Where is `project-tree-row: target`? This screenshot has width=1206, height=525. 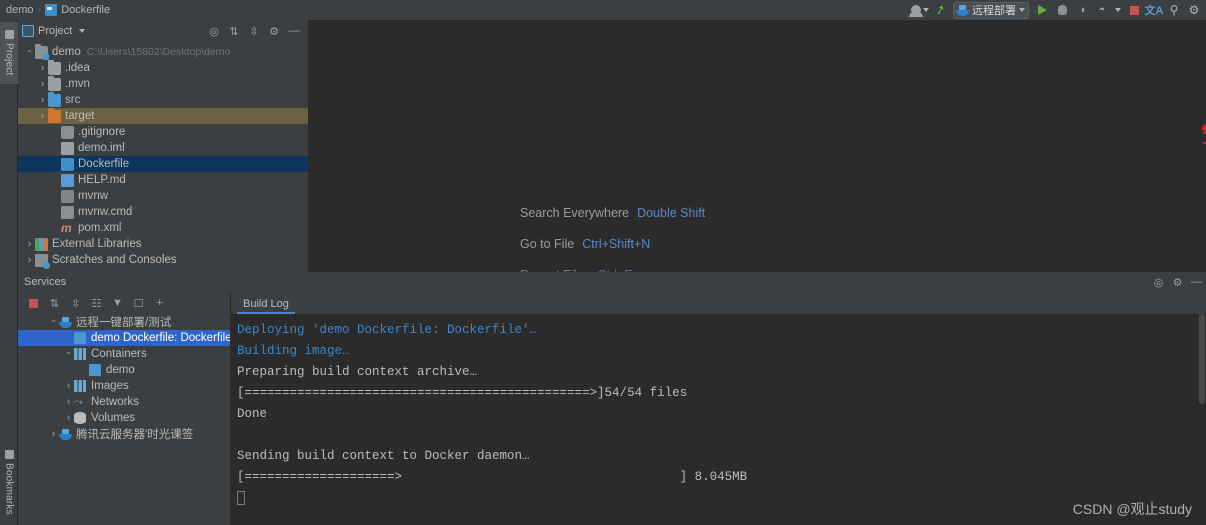 project-tree-row: target is located at coordinates (163, 115).